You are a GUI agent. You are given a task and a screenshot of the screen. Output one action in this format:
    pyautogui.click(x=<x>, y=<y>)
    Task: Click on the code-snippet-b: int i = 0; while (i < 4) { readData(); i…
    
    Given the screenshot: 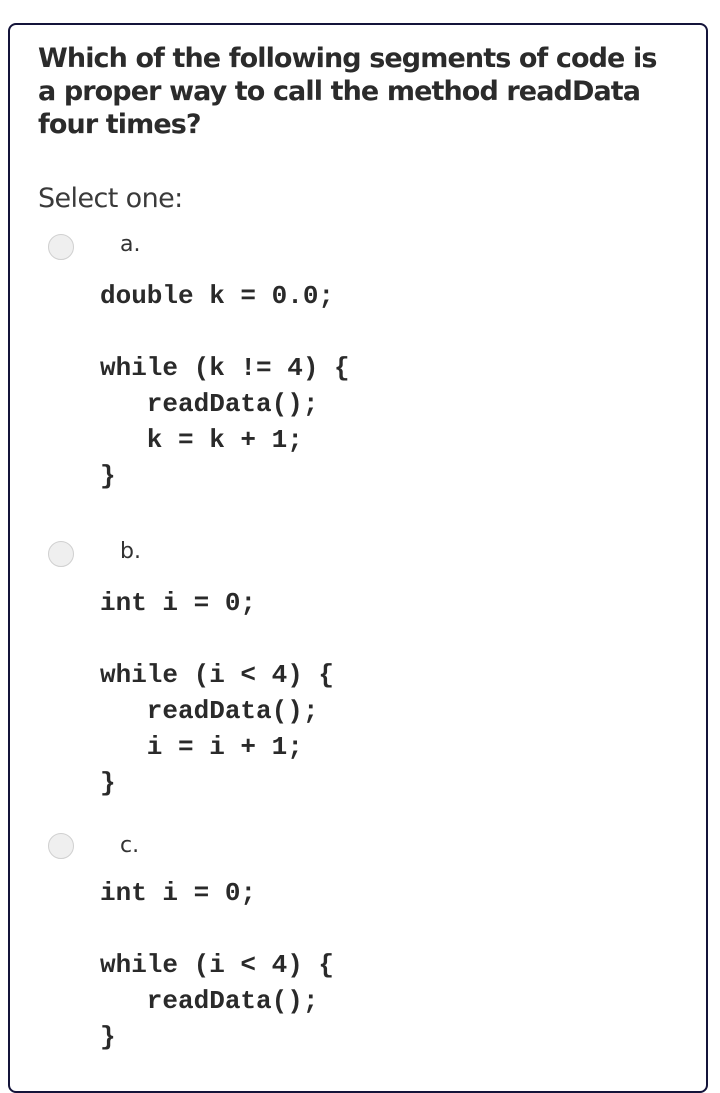 What is the action you would take?
    pyautogui.click(x=217, y=693)
    